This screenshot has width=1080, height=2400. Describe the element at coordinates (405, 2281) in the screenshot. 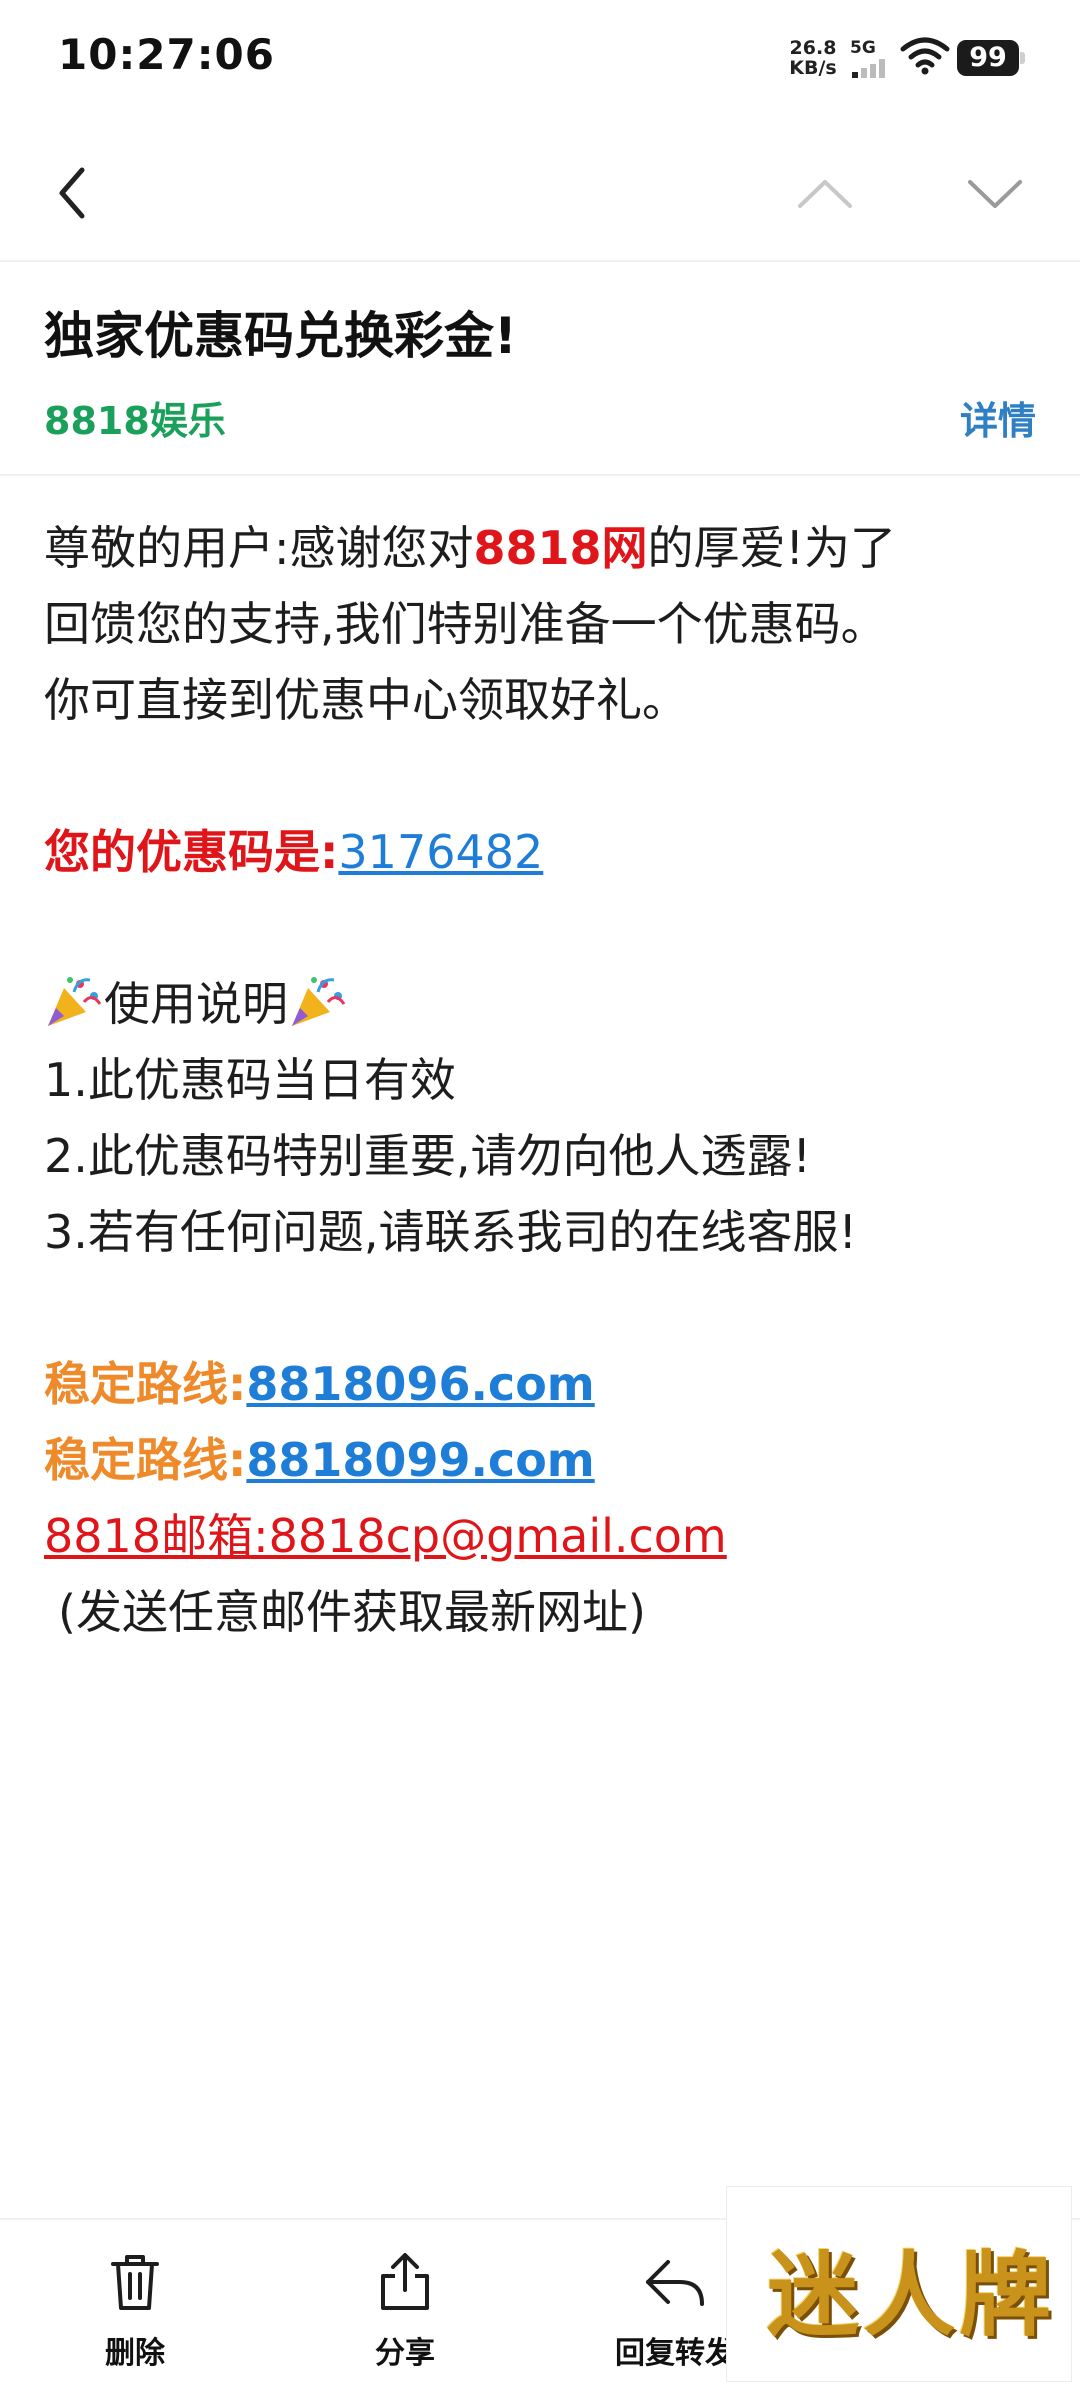

I see `share-icon` at that location.